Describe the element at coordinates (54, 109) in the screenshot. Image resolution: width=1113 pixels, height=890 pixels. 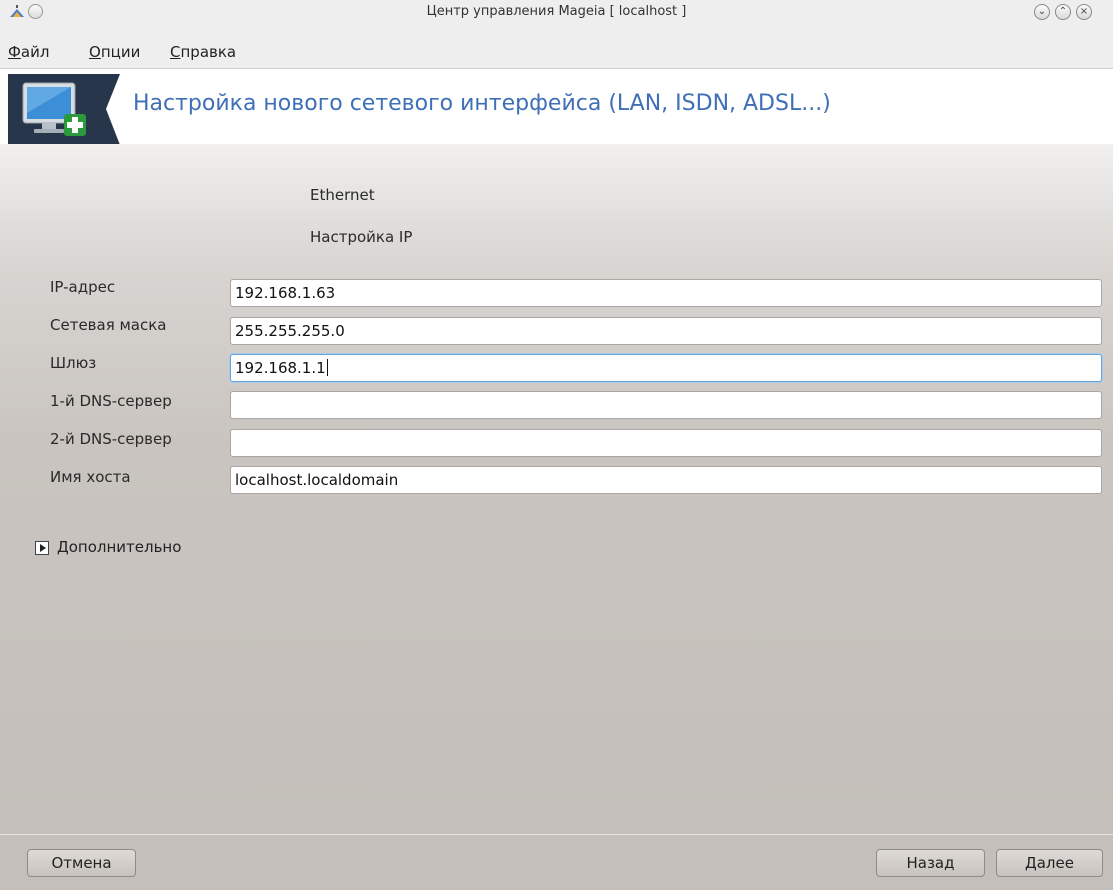
I see `network-monitor-add-icon` at that location.